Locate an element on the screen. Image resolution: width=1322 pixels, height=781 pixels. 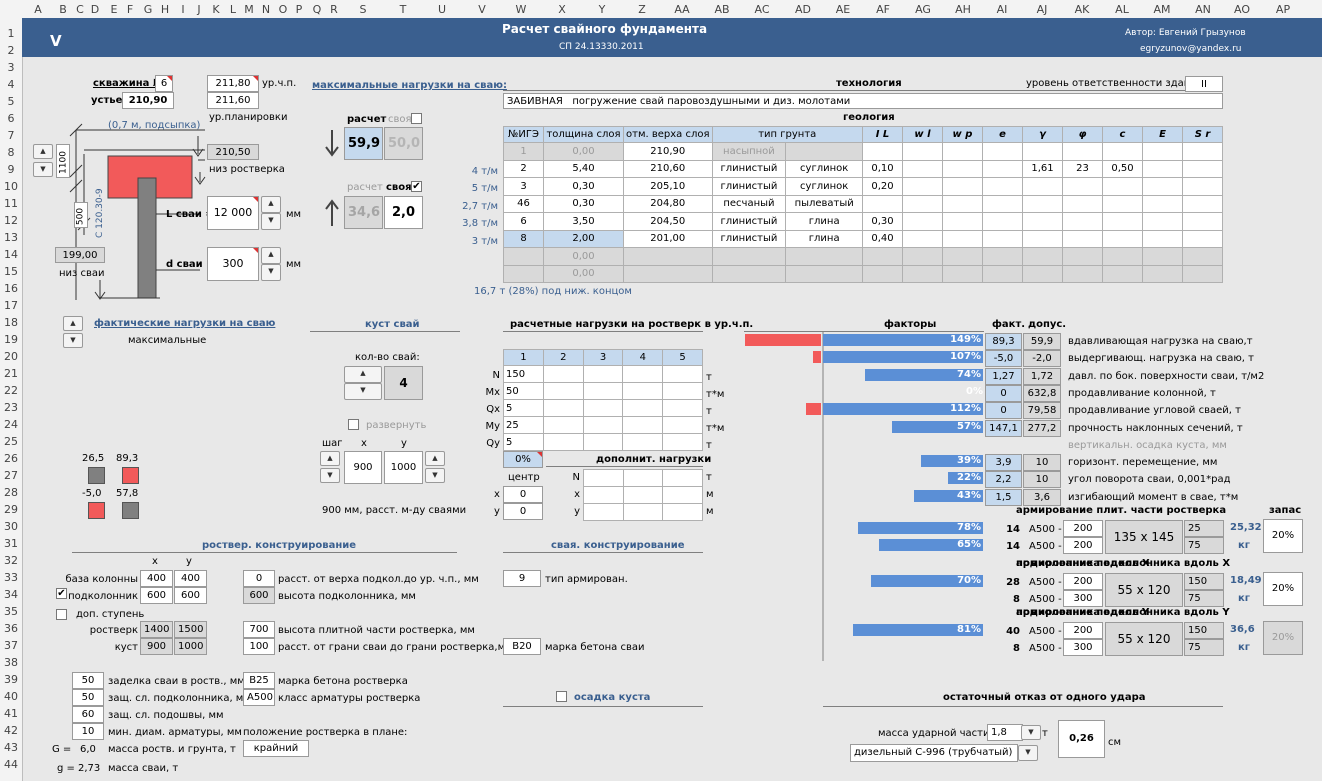
geology-cell-top: 210,60 is located at coordinates (668, 168).